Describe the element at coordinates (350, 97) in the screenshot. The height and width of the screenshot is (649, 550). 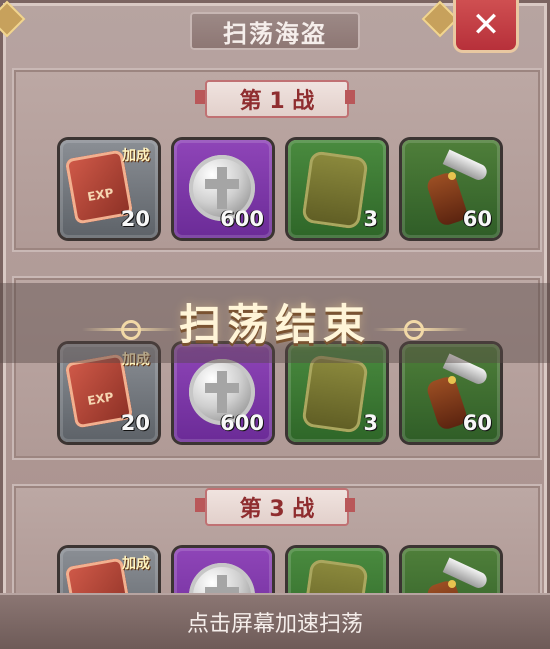
I see `banner-accent-right` at that location.